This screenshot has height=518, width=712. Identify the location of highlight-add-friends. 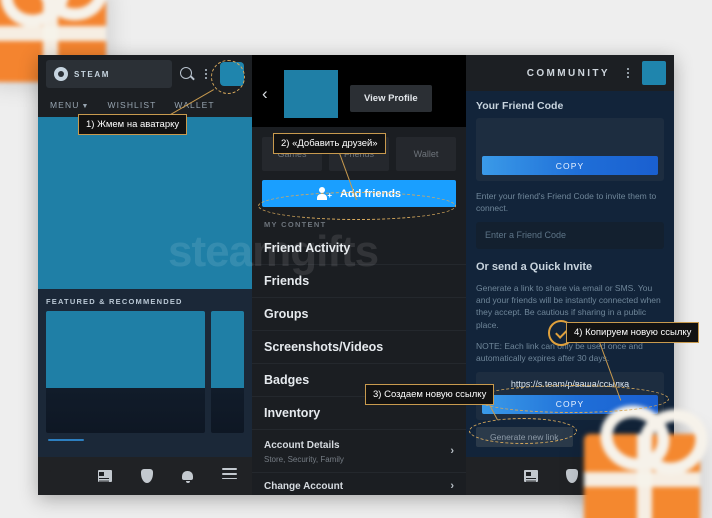
(357, 206).